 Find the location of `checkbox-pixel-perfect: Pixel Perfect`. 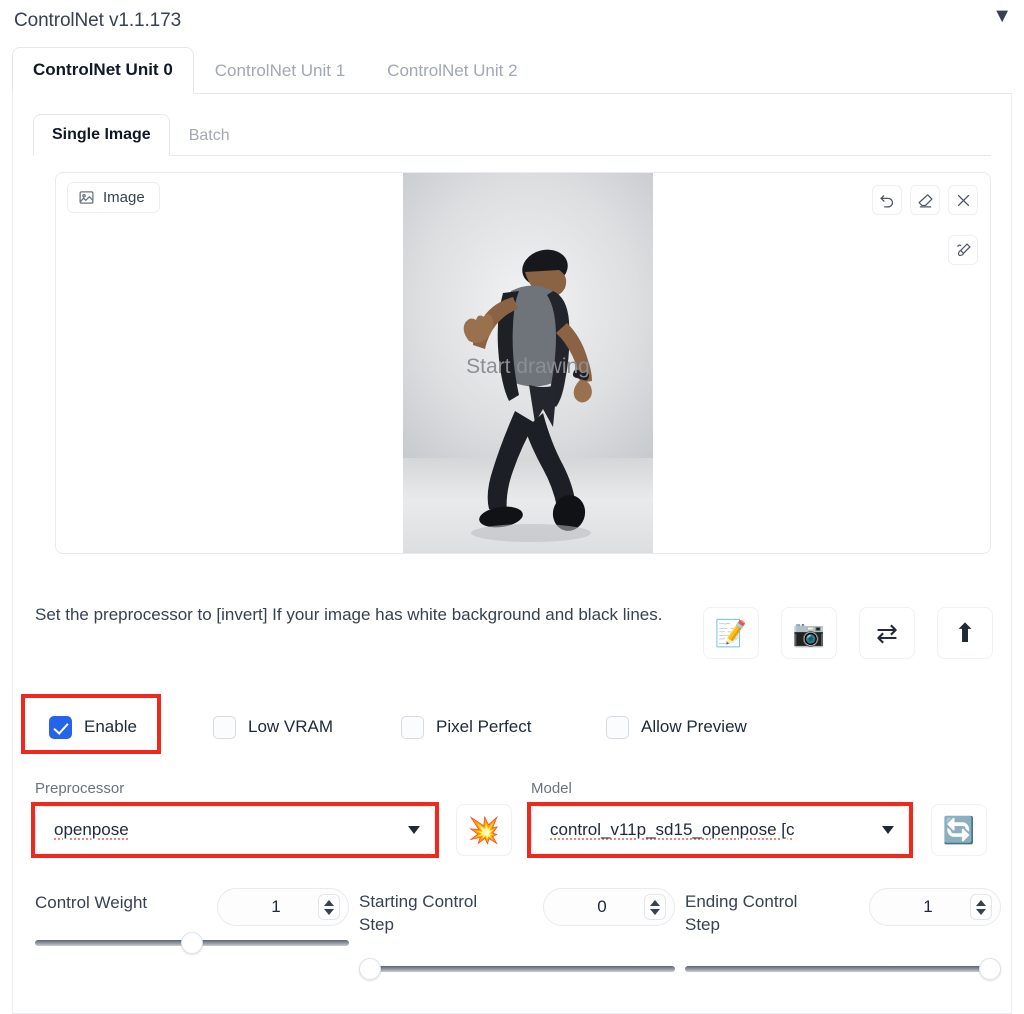

checkbox-pixel-perfect: Pixel Perfect is located at coordinates (503, 727).